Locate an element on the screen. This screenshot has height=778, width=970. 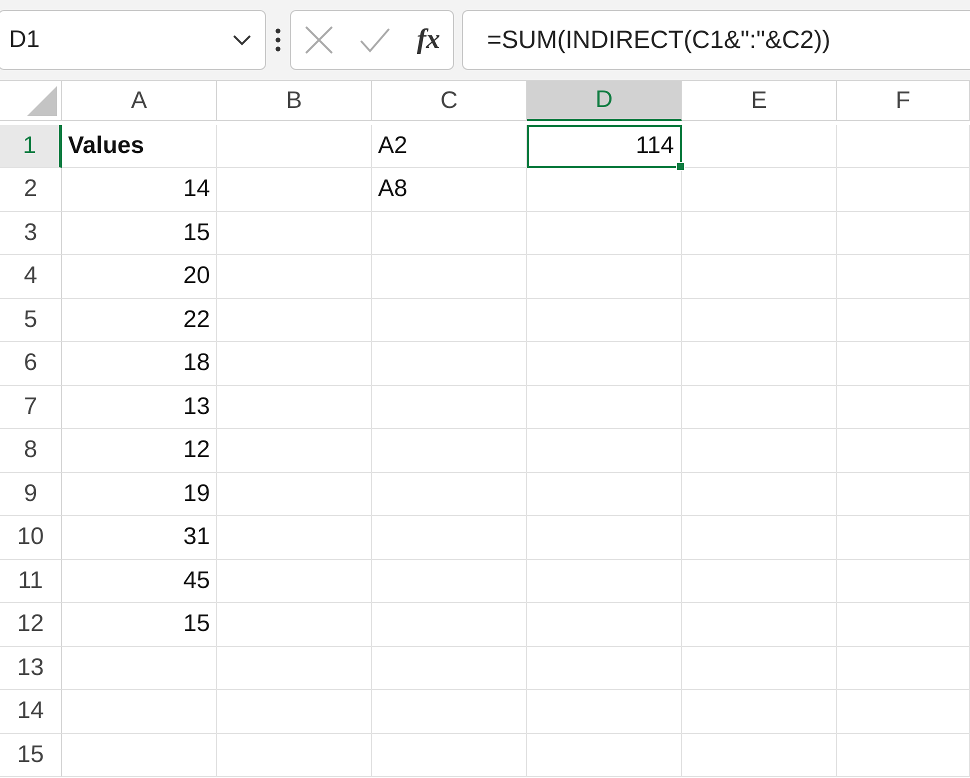
table-cell: 12 is located at coordinates (139, 450).